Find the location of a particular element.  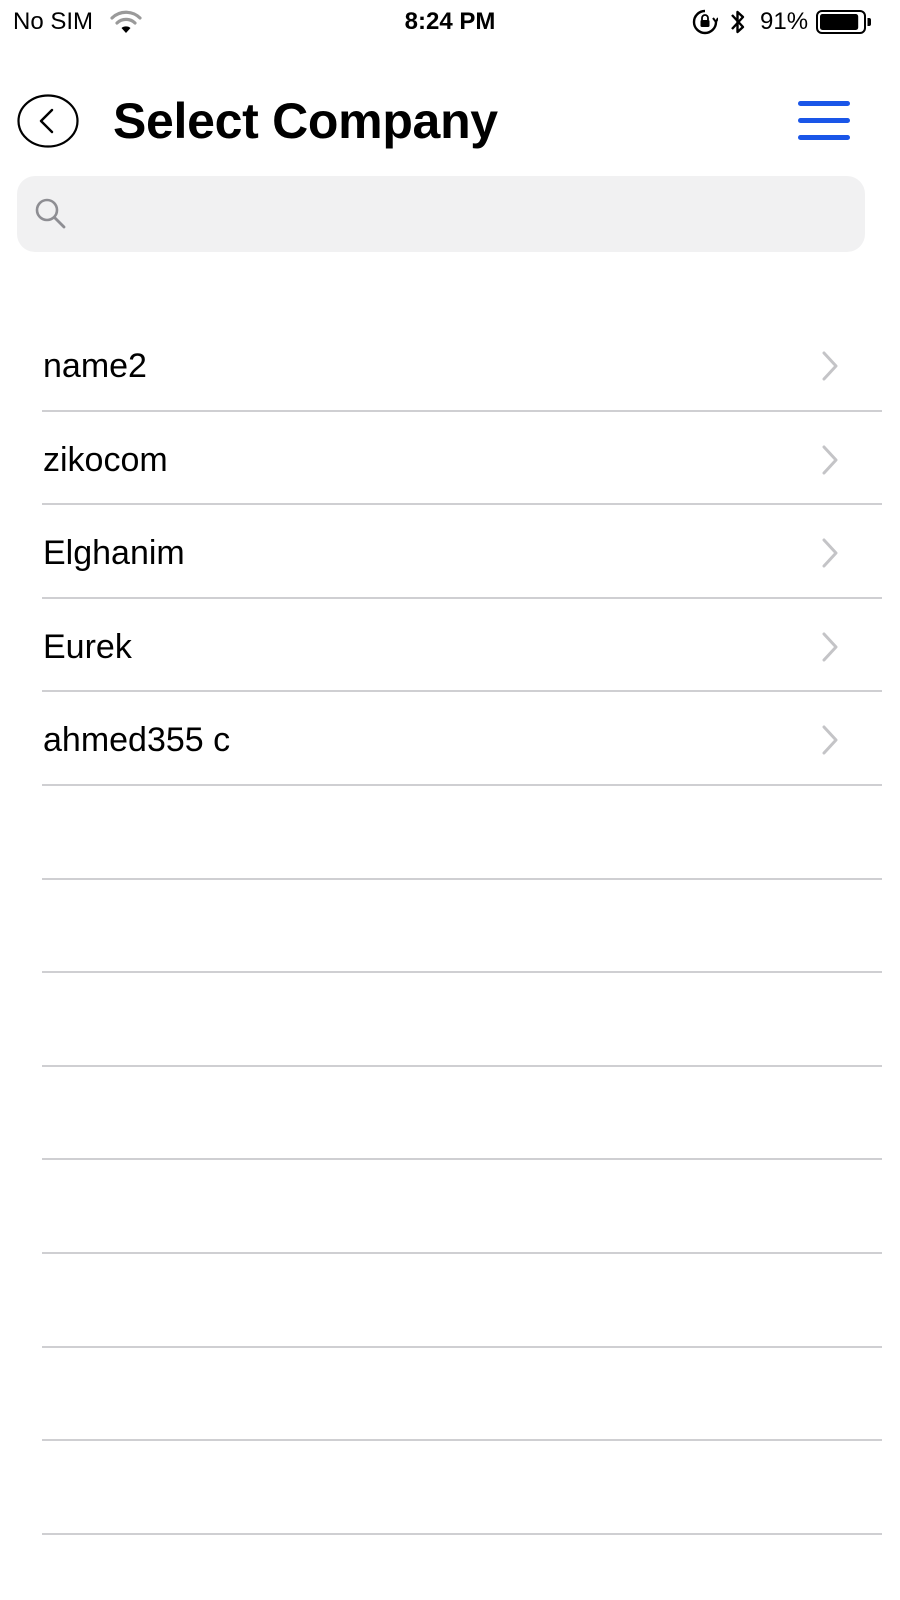

page-title: Select Company is located at coordinates (305, 121).